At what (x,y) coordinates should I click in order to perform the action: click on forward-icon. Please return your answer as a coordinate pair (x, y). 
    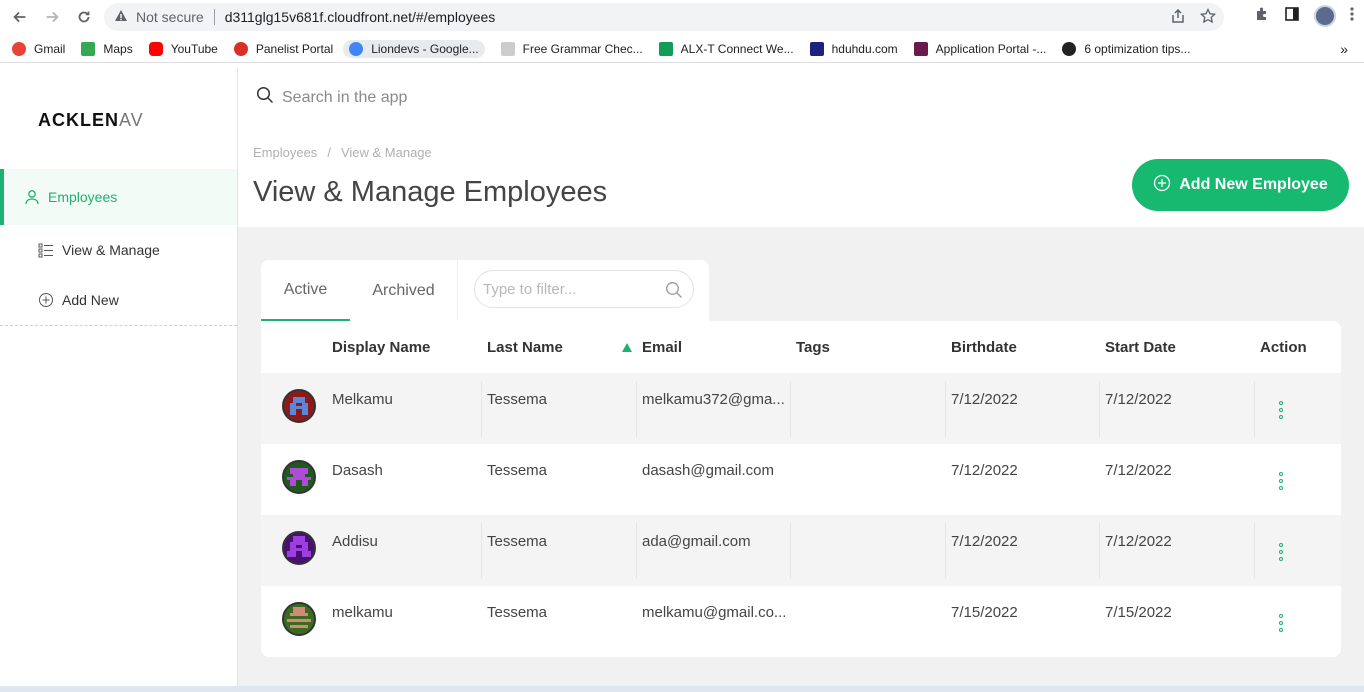
    Looking at the image, I should click on (52, 17).